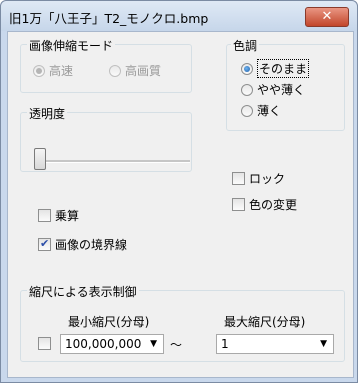  I want to click on lock-label: ロック, so click(267, 179).